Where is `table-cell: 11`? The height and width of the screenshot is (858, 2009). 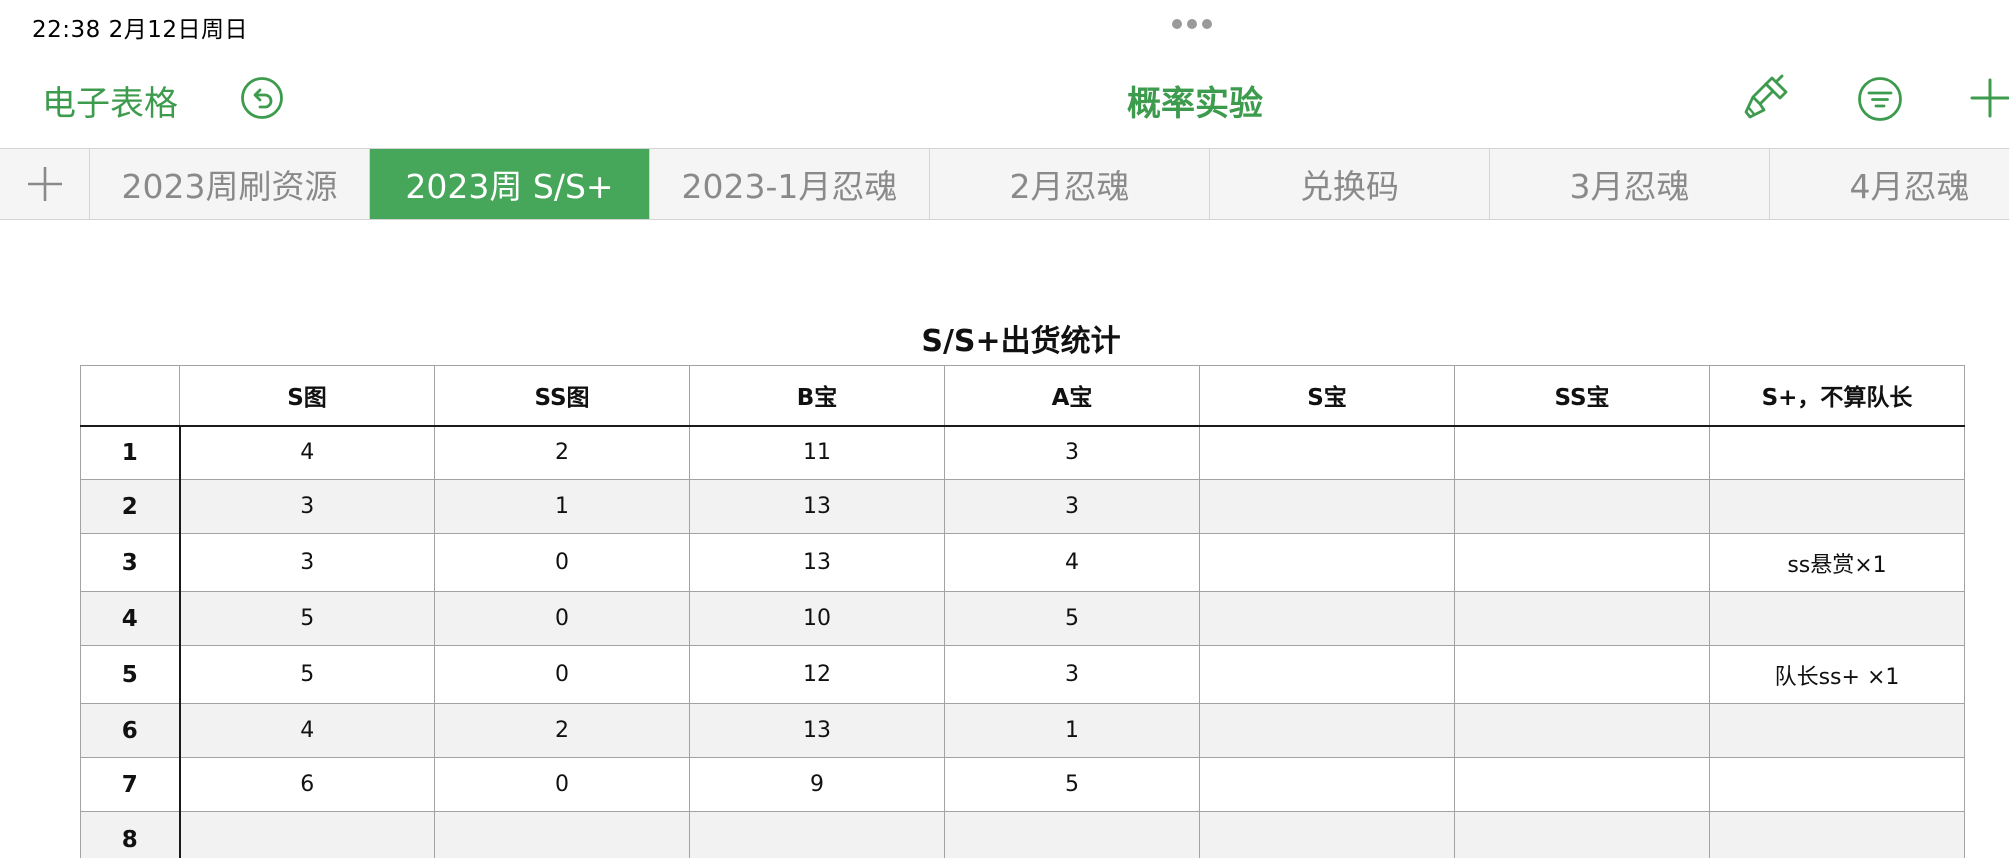 table-cell: 11 is located at coordinates (817, 452).